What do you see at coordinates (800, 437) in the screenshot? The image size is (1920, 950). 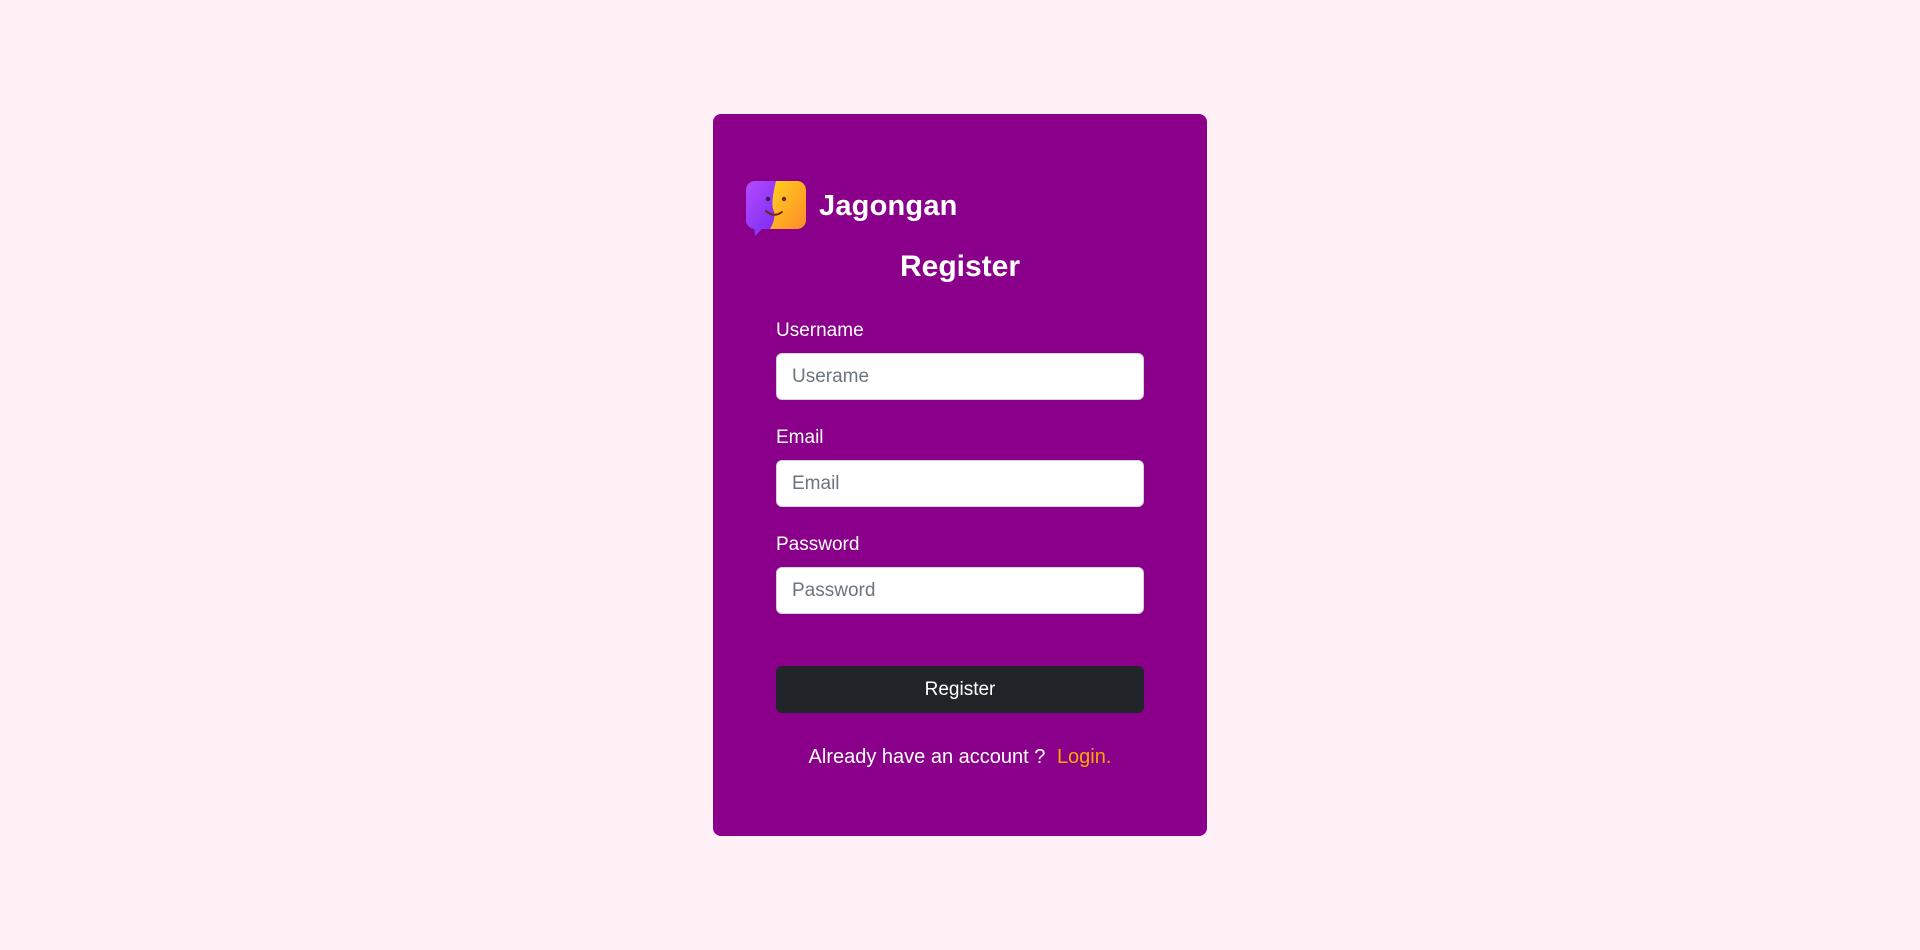 I see `email-label: Email` at bounding box center [800, 437].